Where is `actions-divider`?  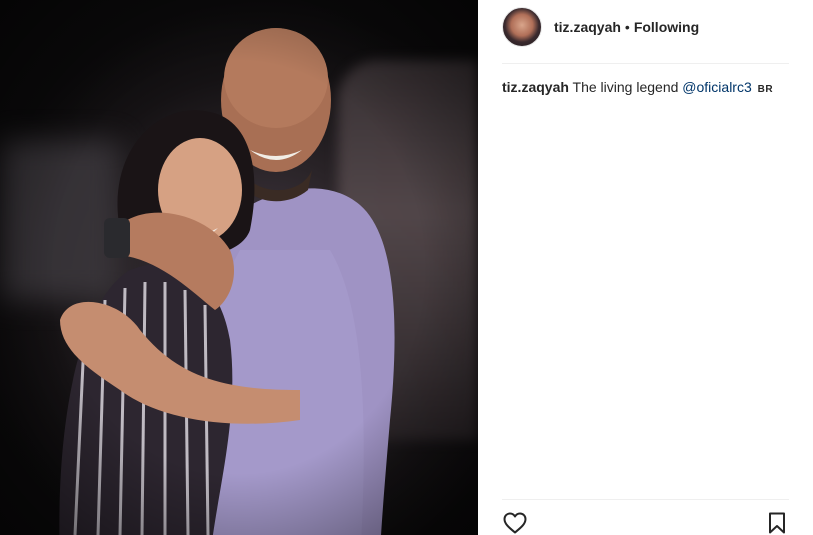 actions-divider is located at coordinates (645, 499).